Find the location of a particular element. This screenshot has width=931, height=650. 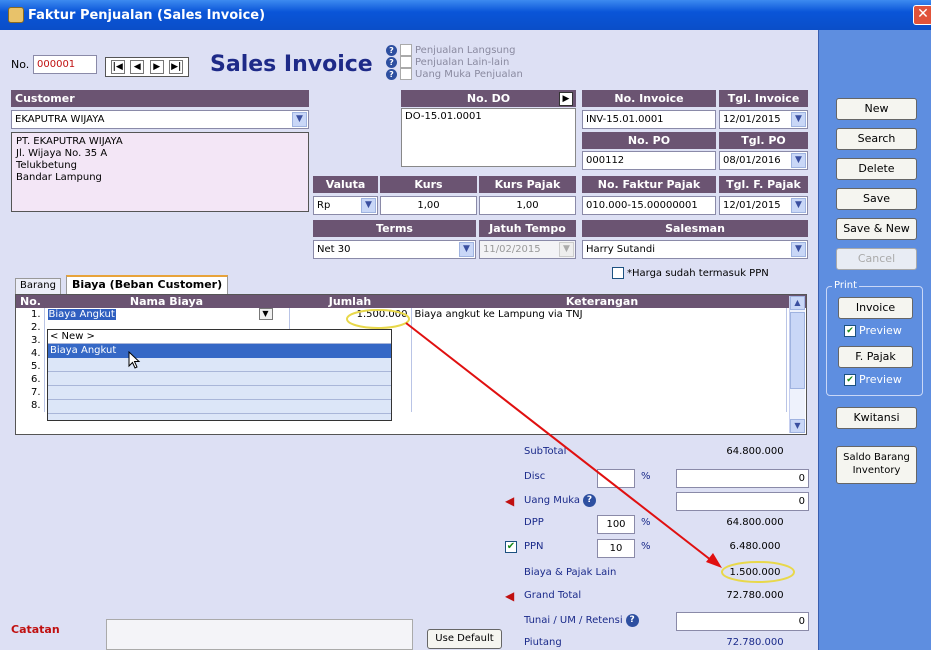

jatuh-tempo-header: Jatuh Tempo is located at coordinates (527, 228).